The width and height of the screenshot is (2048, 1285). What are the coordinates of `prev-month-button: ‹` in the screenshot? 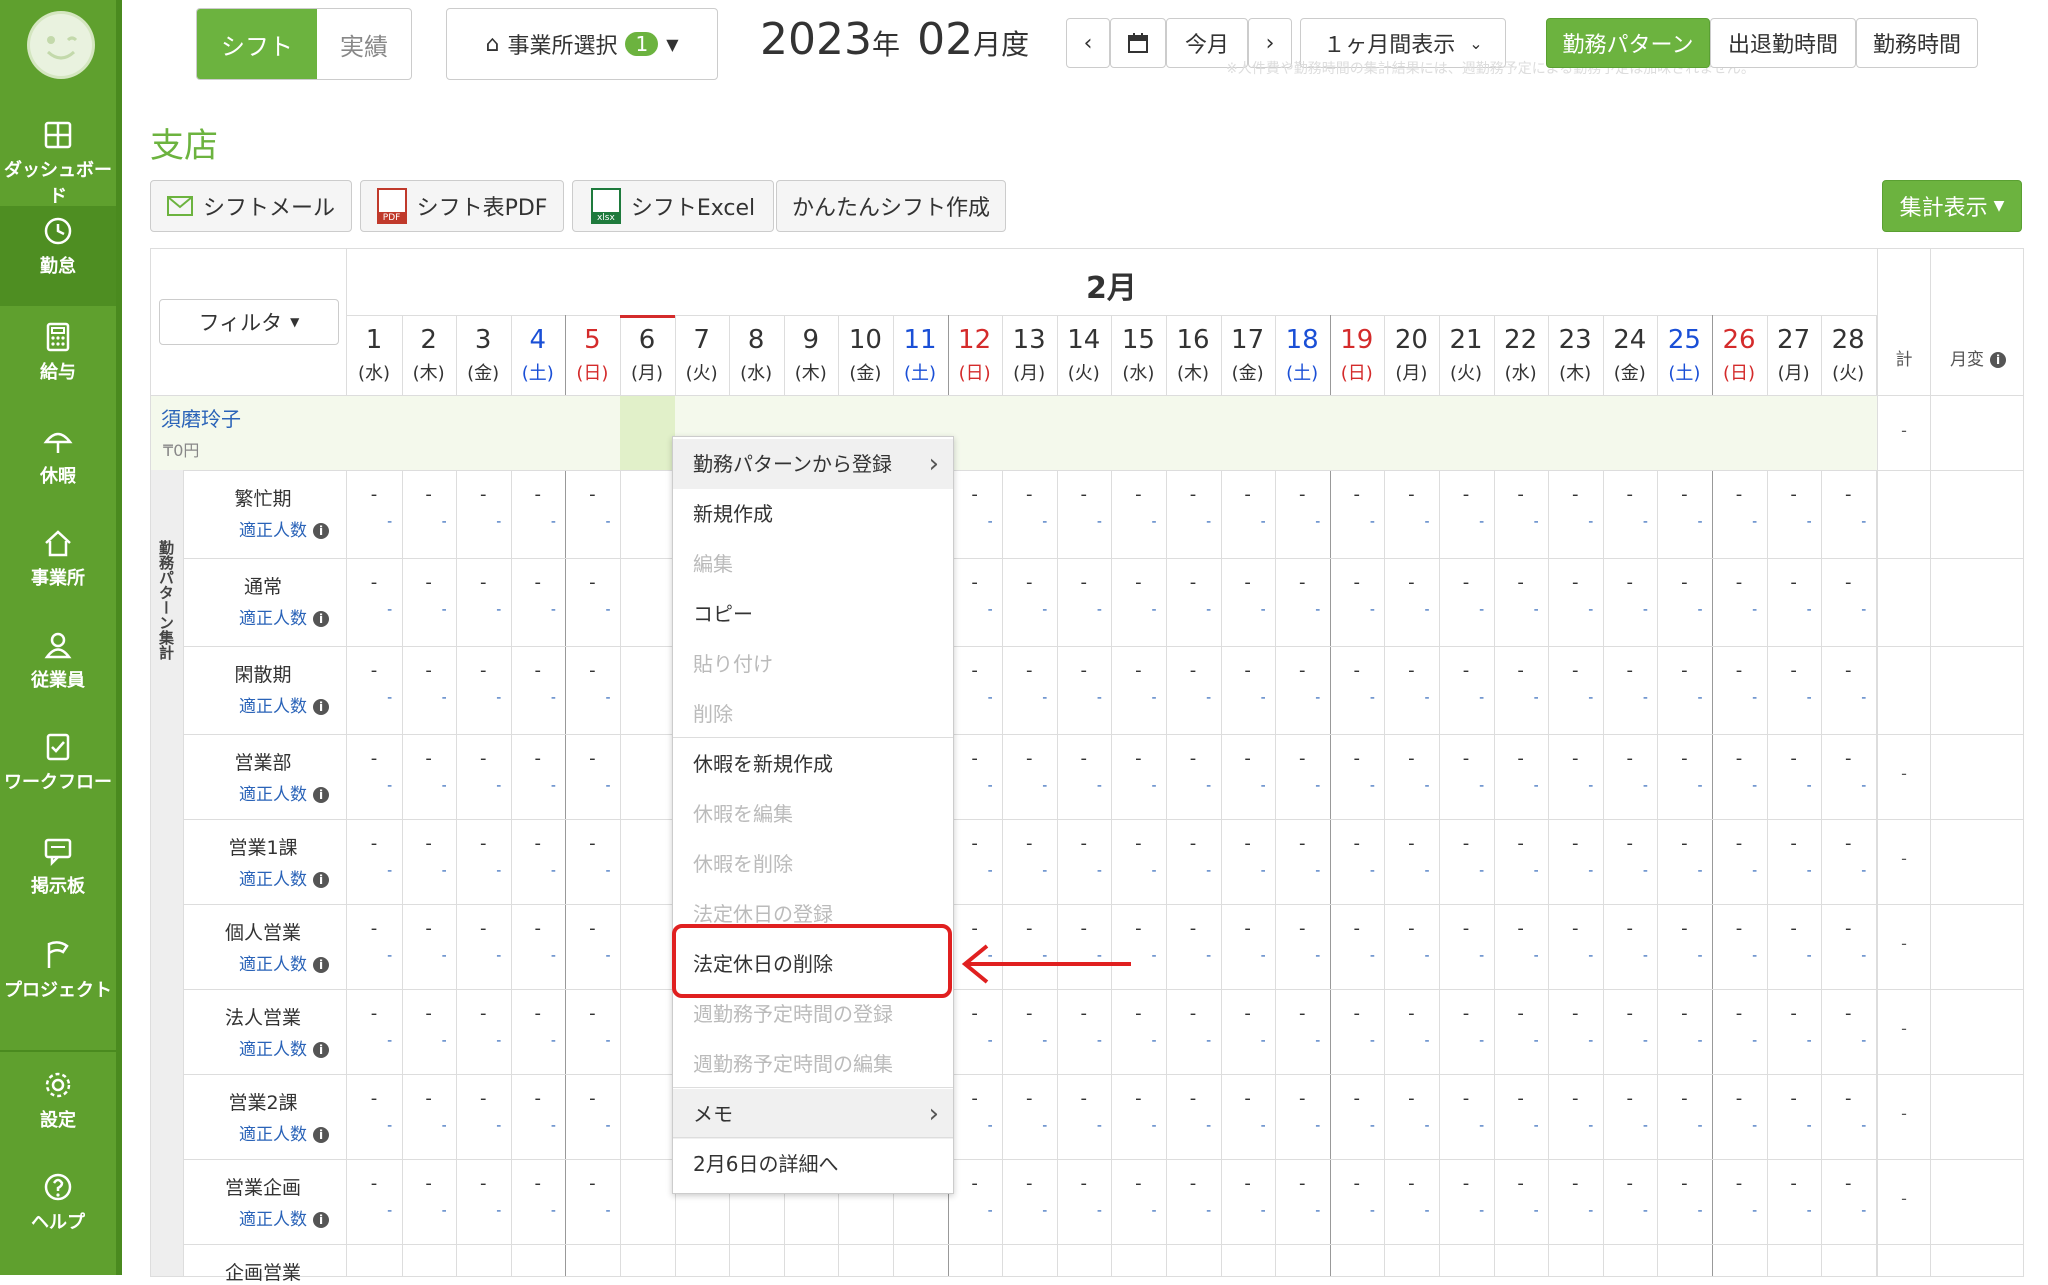 It's located at (1088, 43).